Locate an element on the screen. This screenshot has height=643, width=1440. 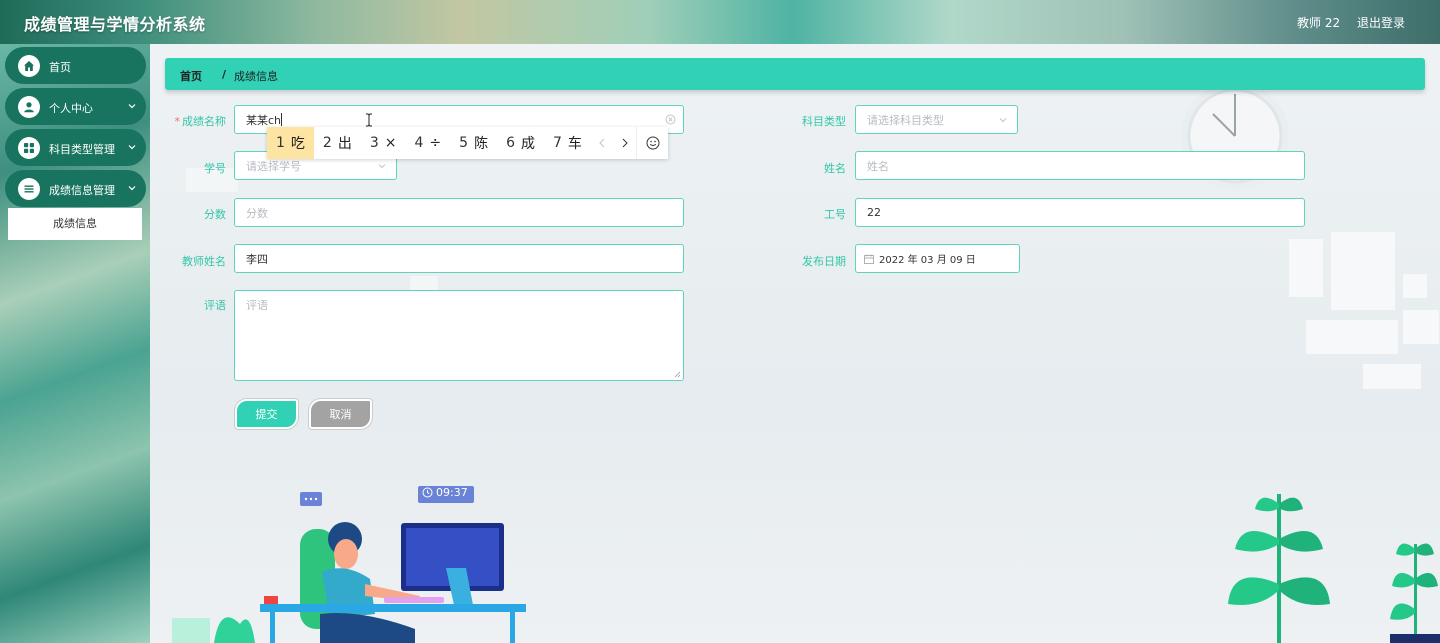
subject-type-select: 请选择科目类型 is located at coordinates (936, 119).